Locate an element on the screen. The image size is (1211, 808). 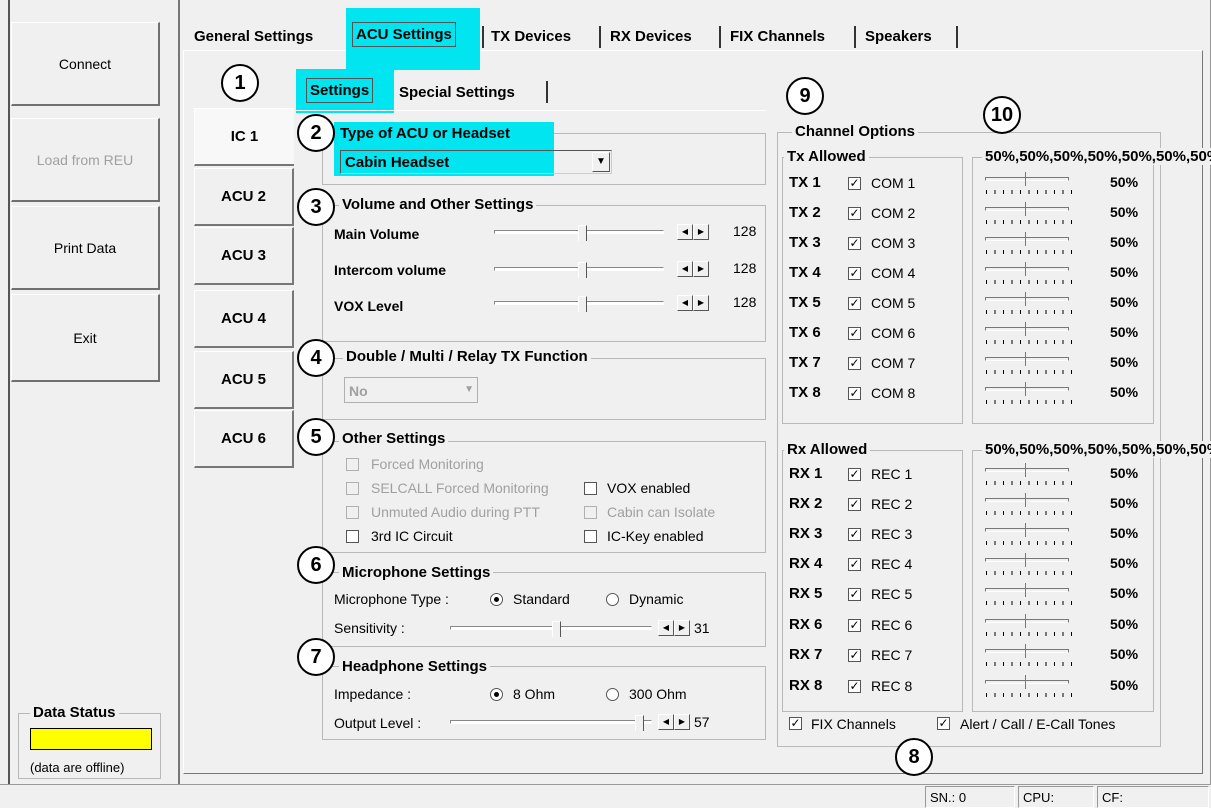
vox-enabled-checkbox is located at coordinates (590, 488).